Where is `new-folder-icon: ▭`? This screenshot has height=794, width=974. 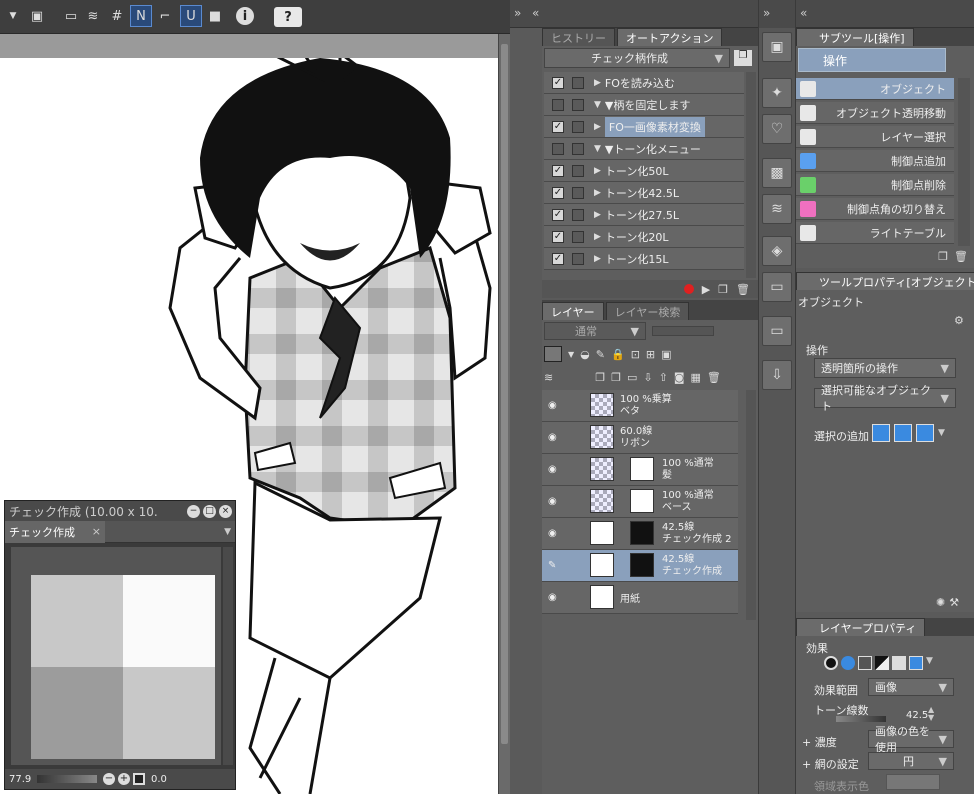
new-folder-icon: ▭ is located at coordinates (632, 377).